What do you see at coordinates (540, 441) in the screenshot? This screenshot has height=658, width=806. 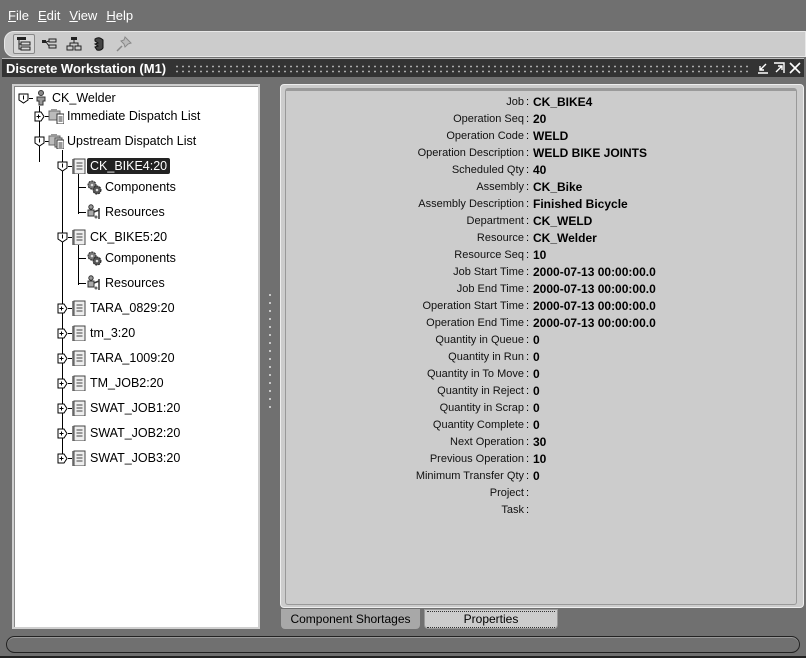 I see `property-value: 30` at bounding box center [540, 441].